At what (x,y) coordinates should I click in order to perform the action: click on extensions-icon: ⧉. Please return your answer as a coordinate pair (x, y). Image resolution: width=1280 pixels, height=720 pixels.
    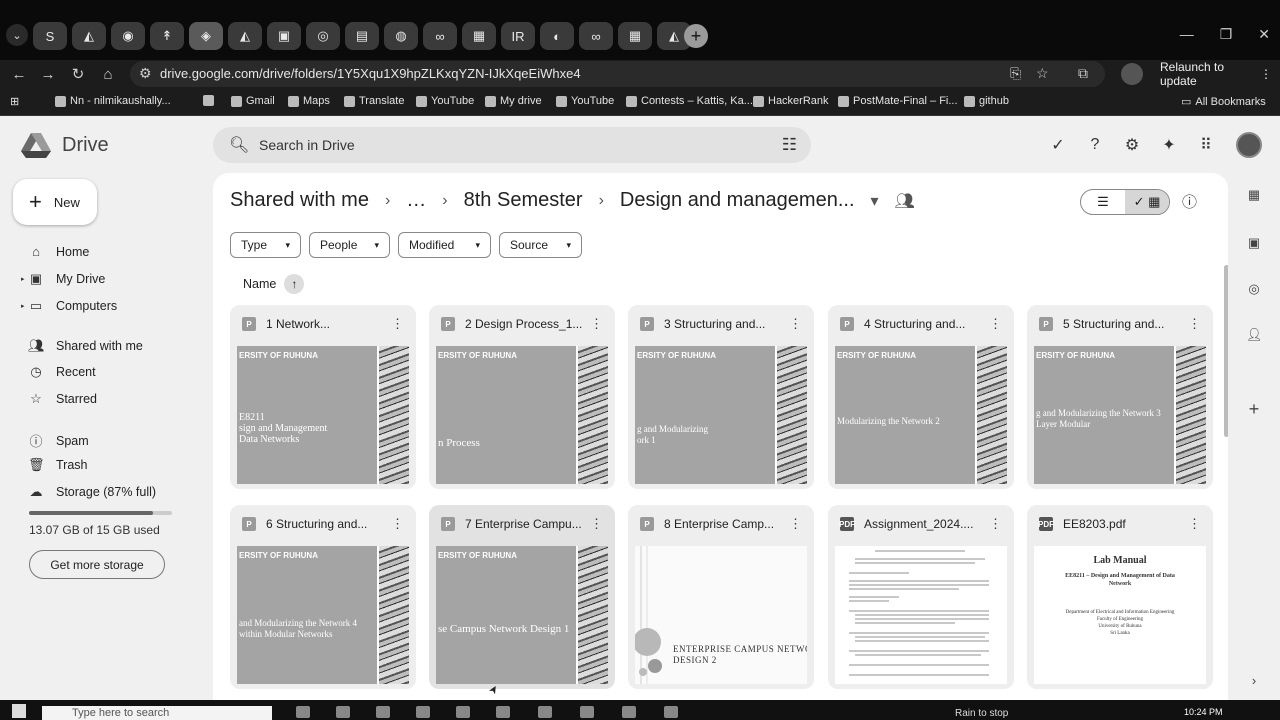
    Looking at the image, I should click on (1083, 73).